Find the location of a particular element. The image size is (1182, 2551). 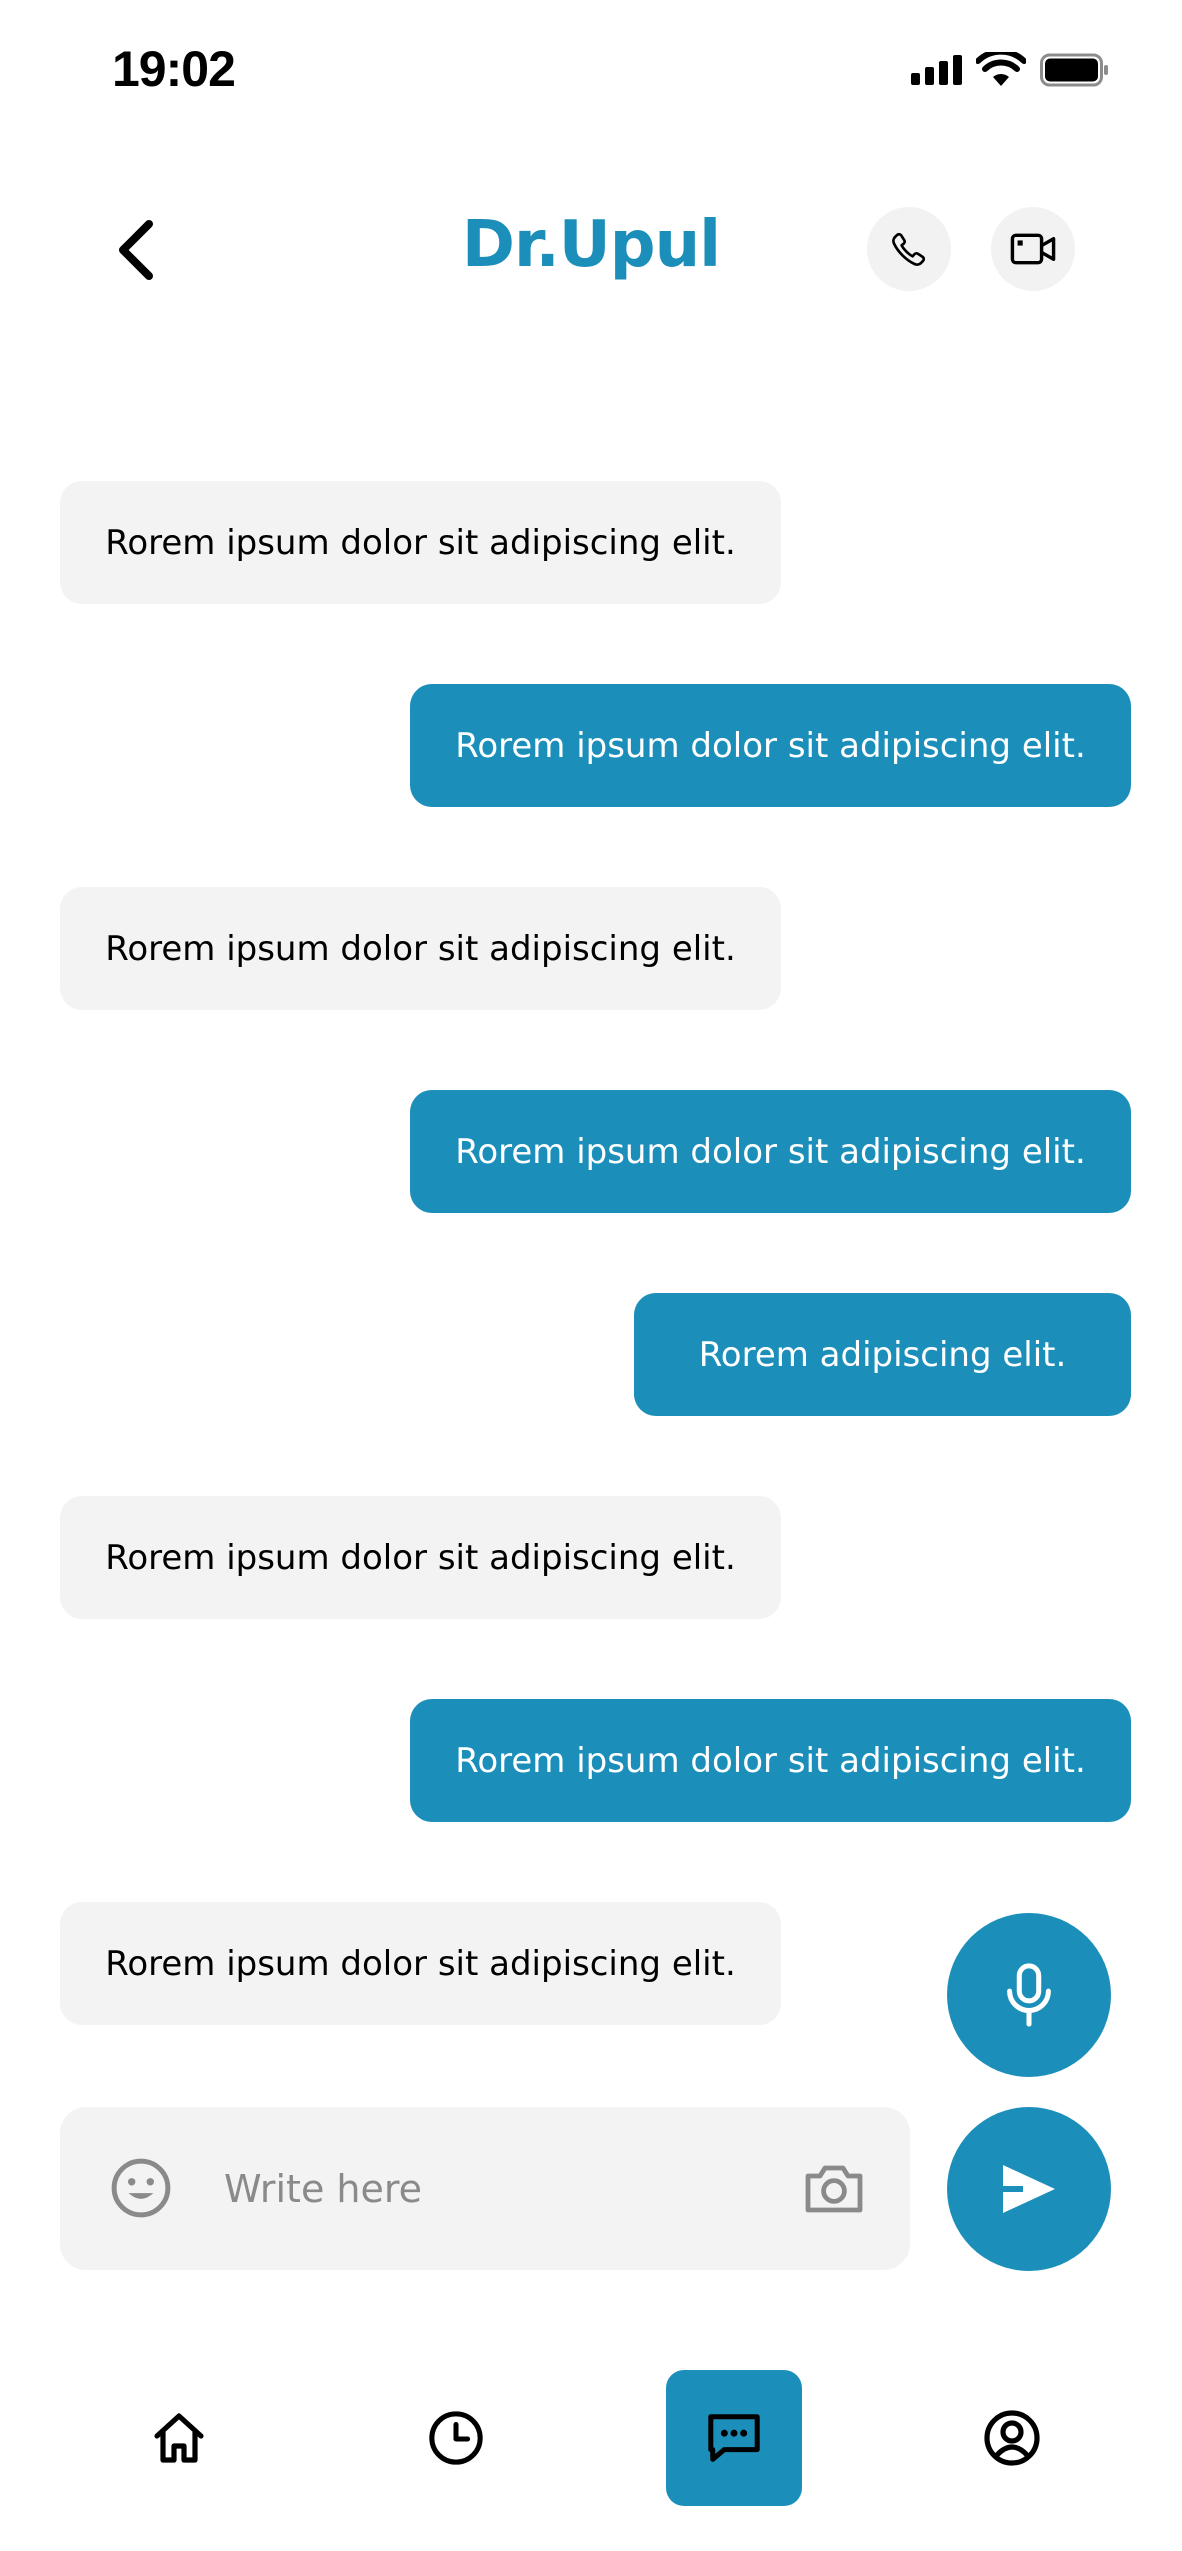

chat-icon is located at coordinates (734, 2438).